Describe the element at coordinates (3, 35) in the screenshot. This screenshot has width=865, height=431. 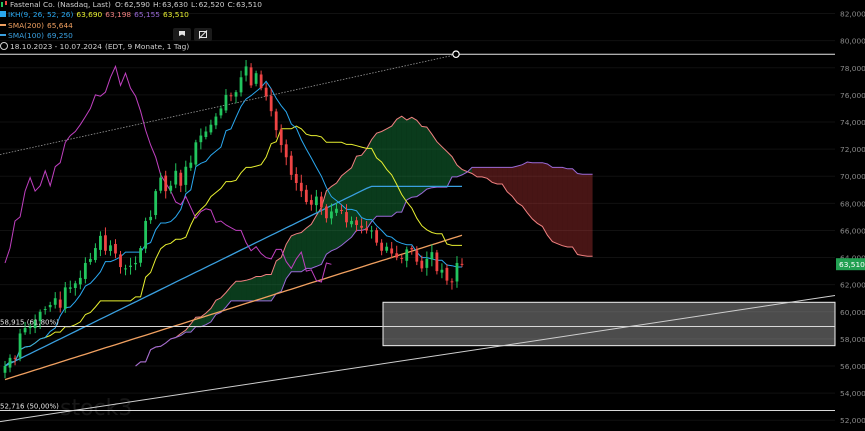
I see `sma100-icon` at that location.